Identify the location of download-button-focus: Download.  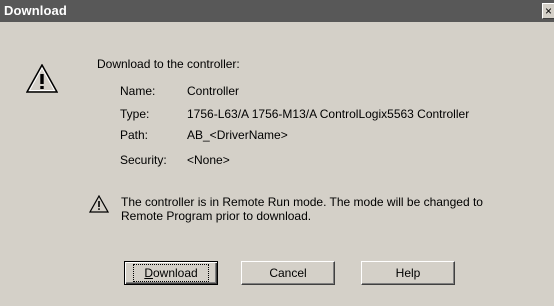
(171, 273).